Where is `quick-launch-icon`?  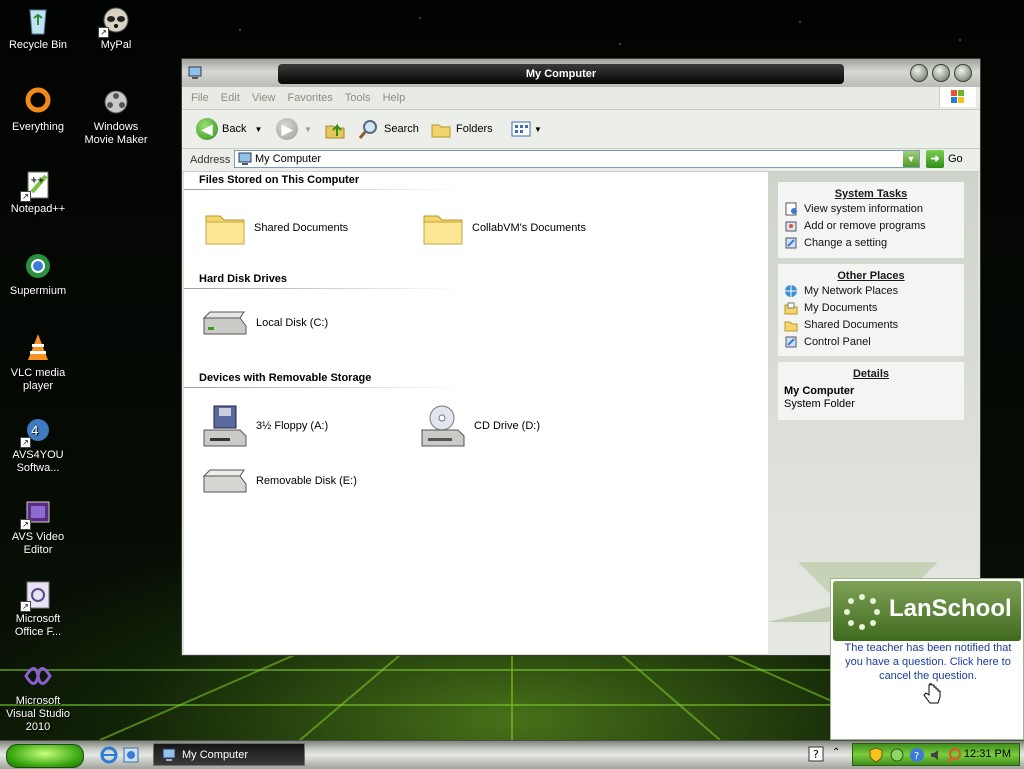
quick-launch-icon is located at coordinates (131, 755).